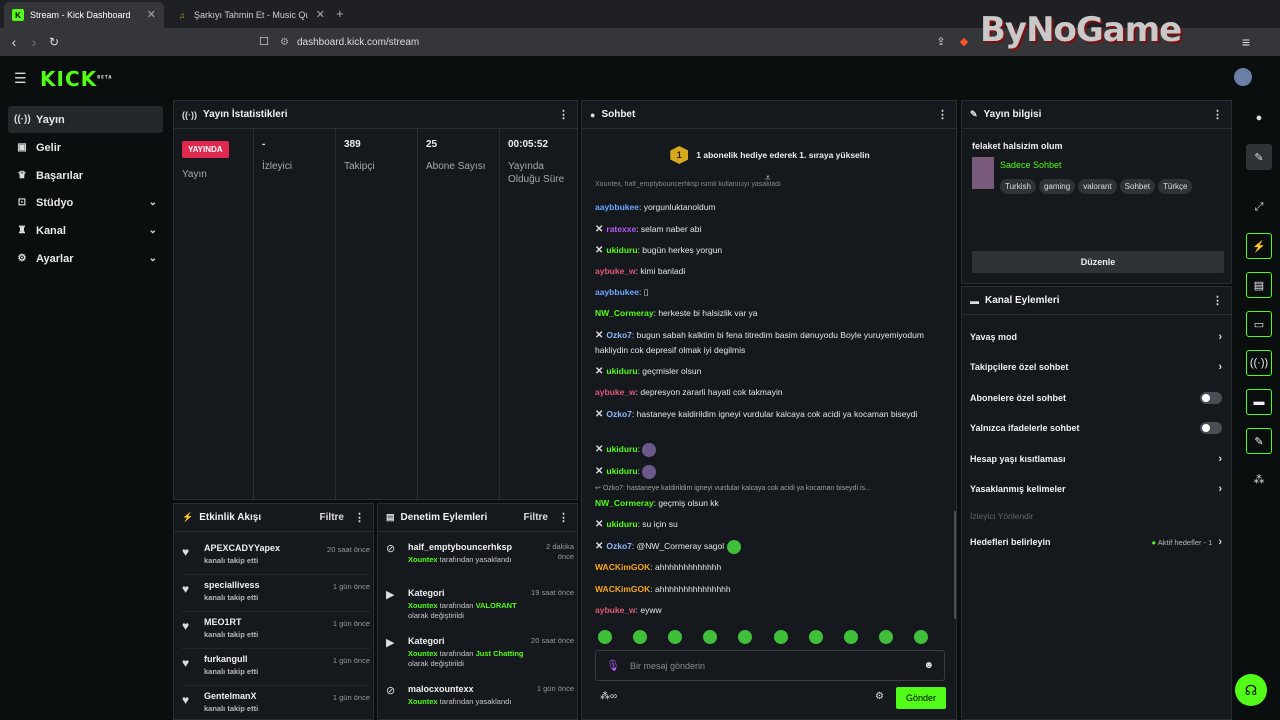 This screenshot has width=1280, height=720. I want to click on user-badge-icon: ✕, so click(599, 335).